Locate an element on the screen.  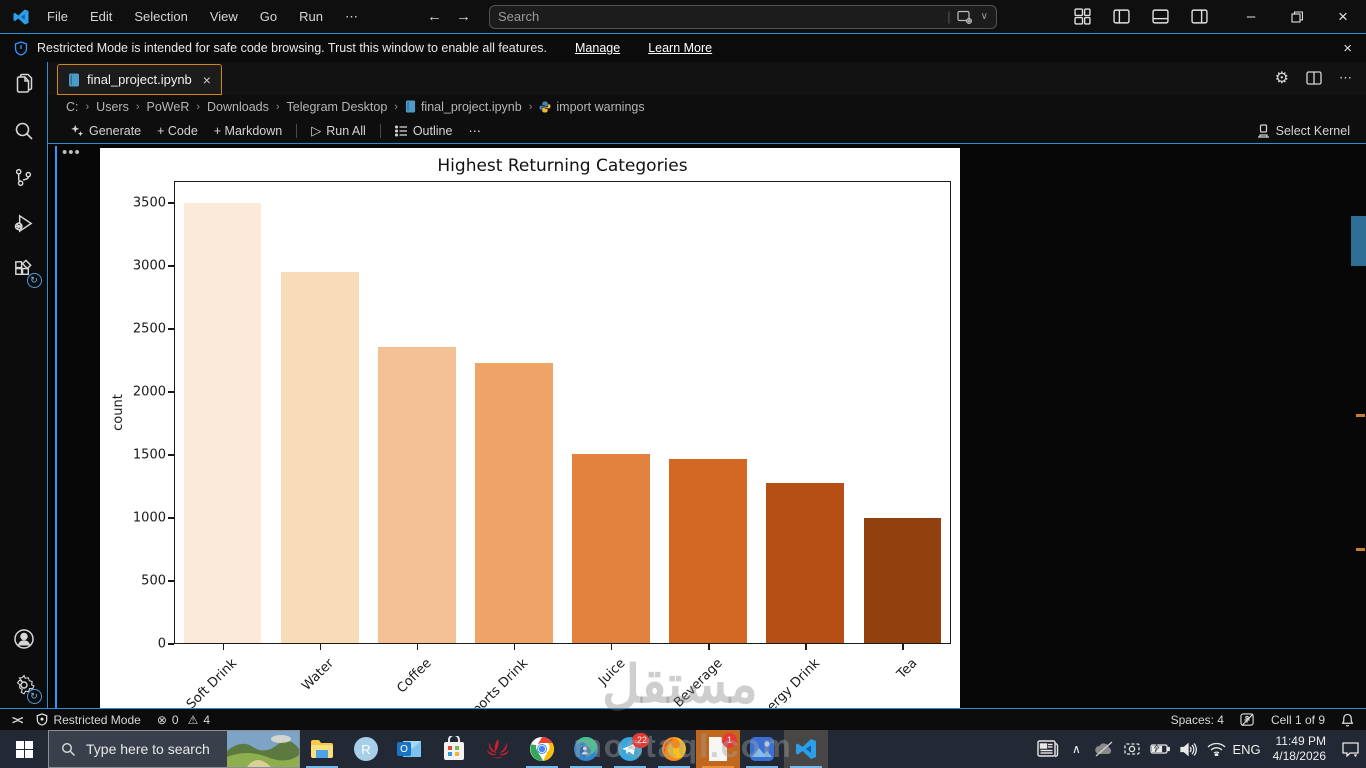
toolbar-more-icon: ⋯ is located at coordinates (474, 130).